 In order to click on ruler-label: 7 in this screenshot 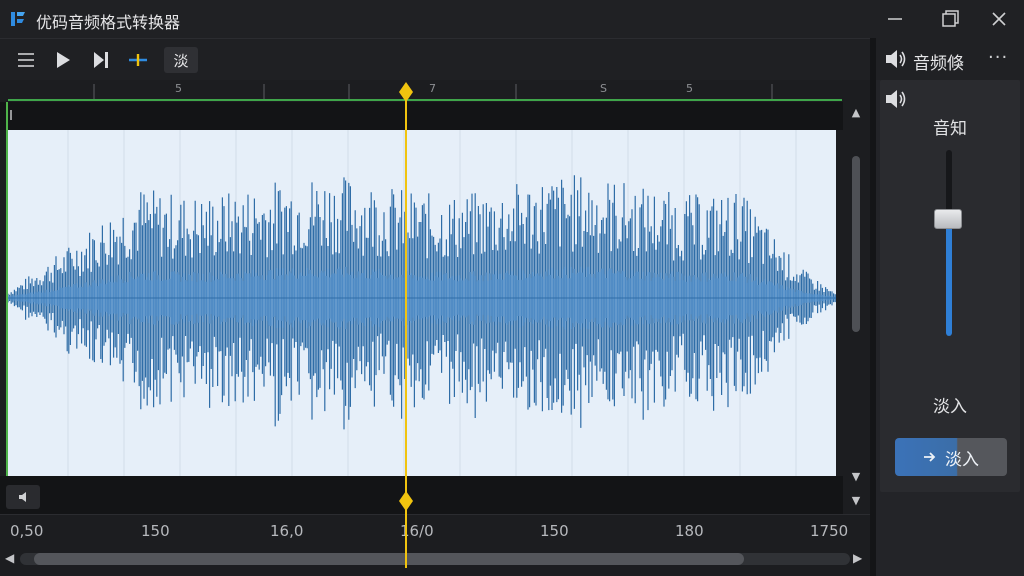, I will do `click(432, 88)`.